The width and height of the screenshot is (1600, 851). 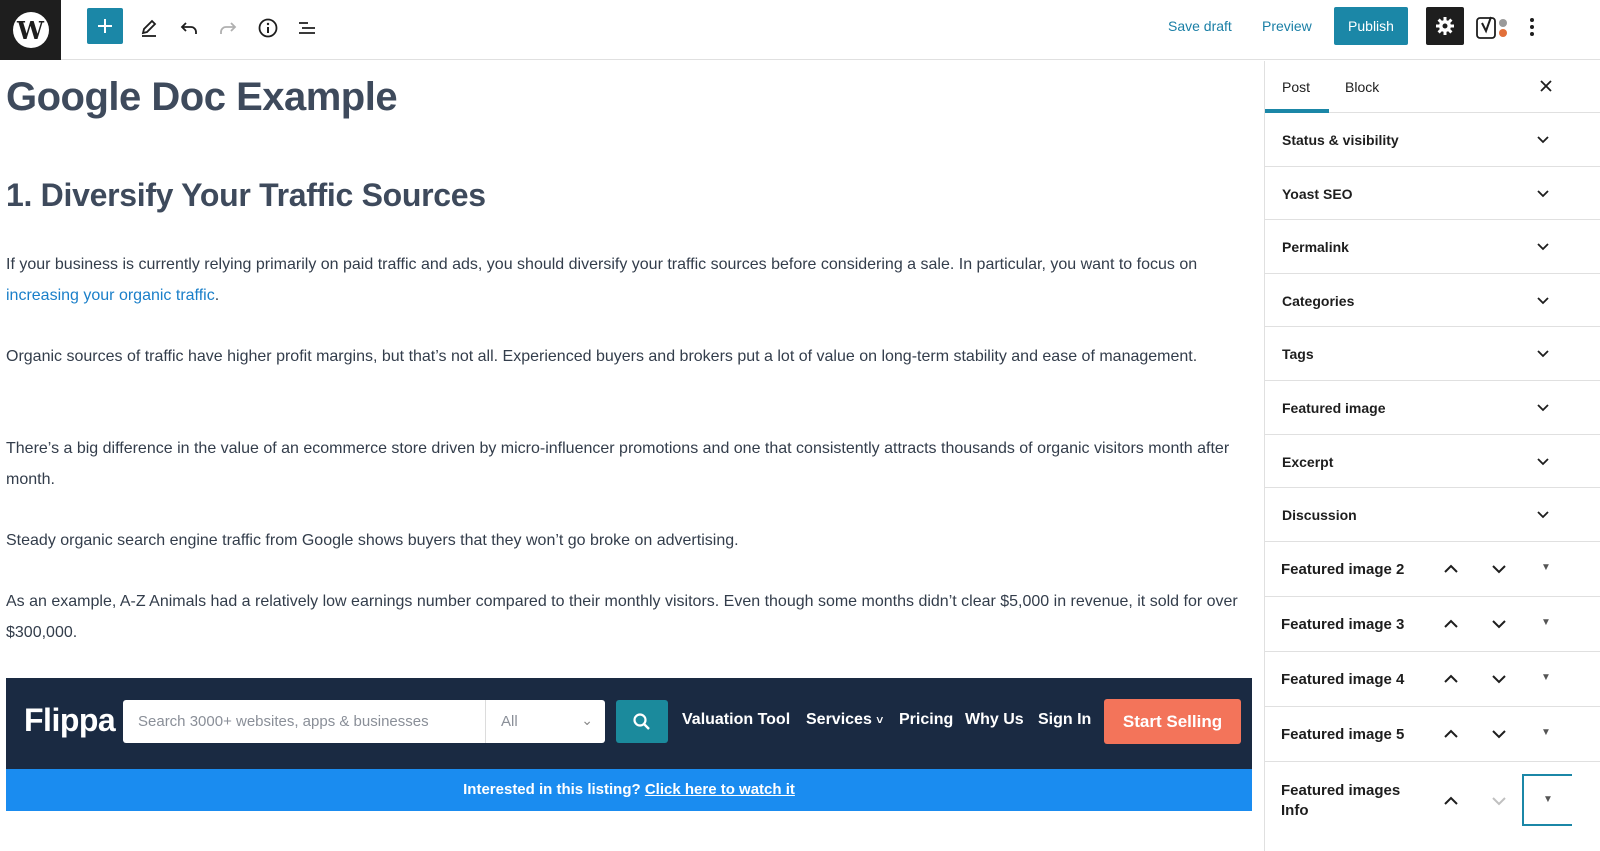 I want to click on metabox-title: Featured image 3, so click(x=1343, y=624).